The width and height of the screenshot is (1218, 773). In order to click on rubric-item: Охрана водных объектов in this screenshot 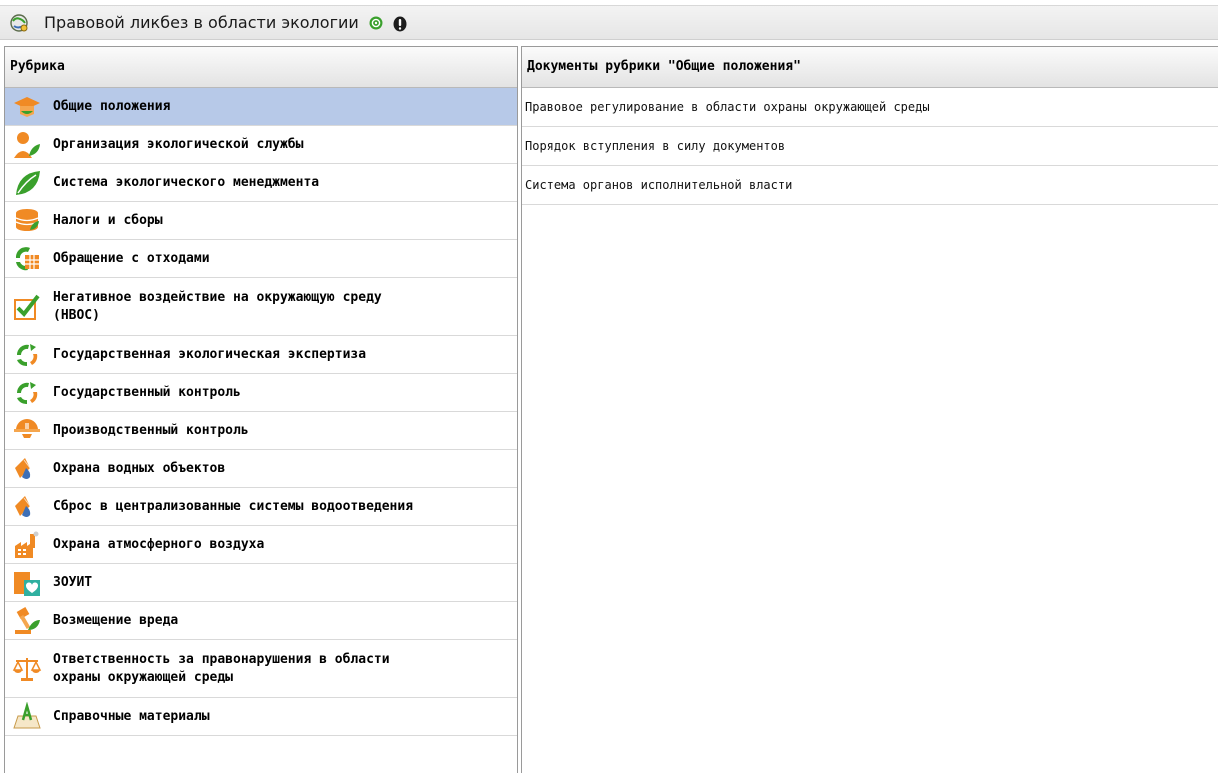, I will do `click(261, 469)`.